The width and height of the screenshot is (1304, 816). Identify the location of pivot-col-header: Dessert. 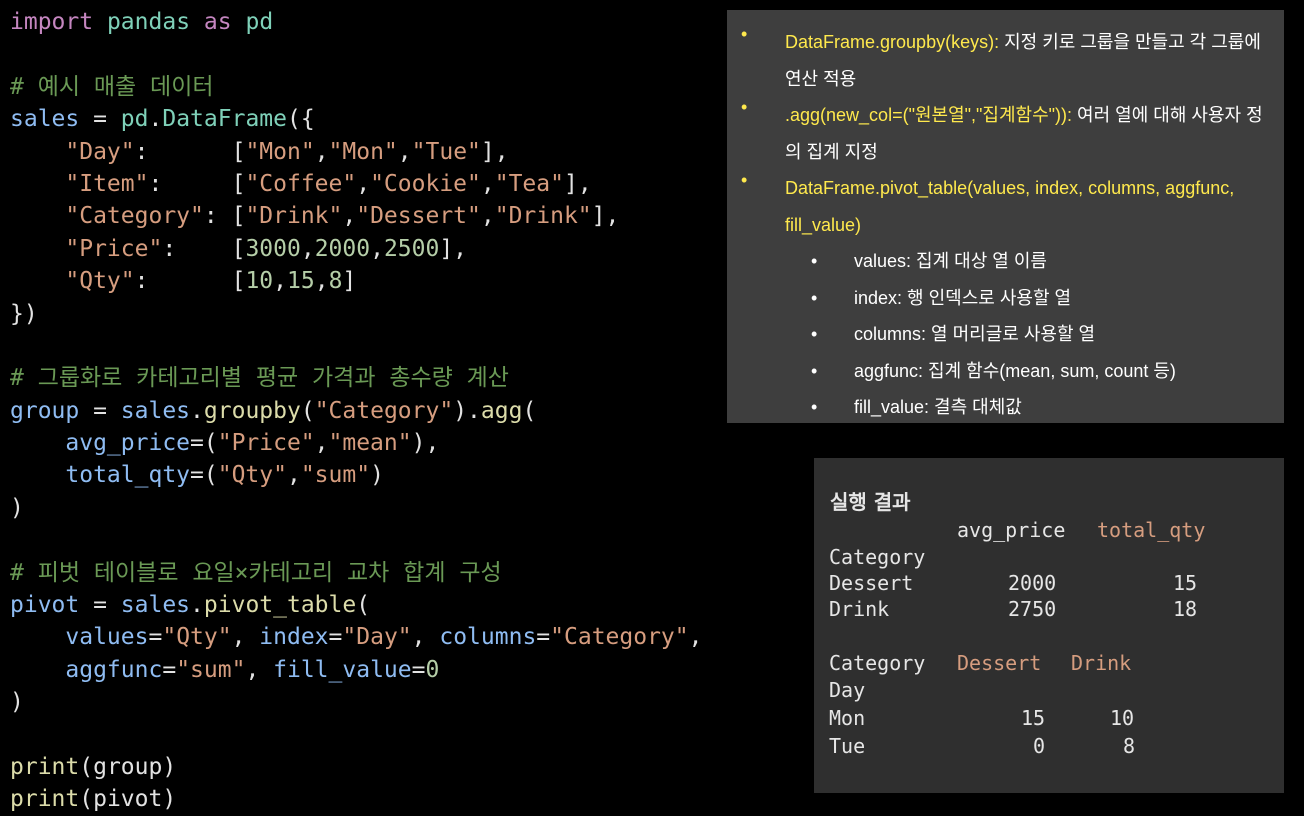
(999, 663).